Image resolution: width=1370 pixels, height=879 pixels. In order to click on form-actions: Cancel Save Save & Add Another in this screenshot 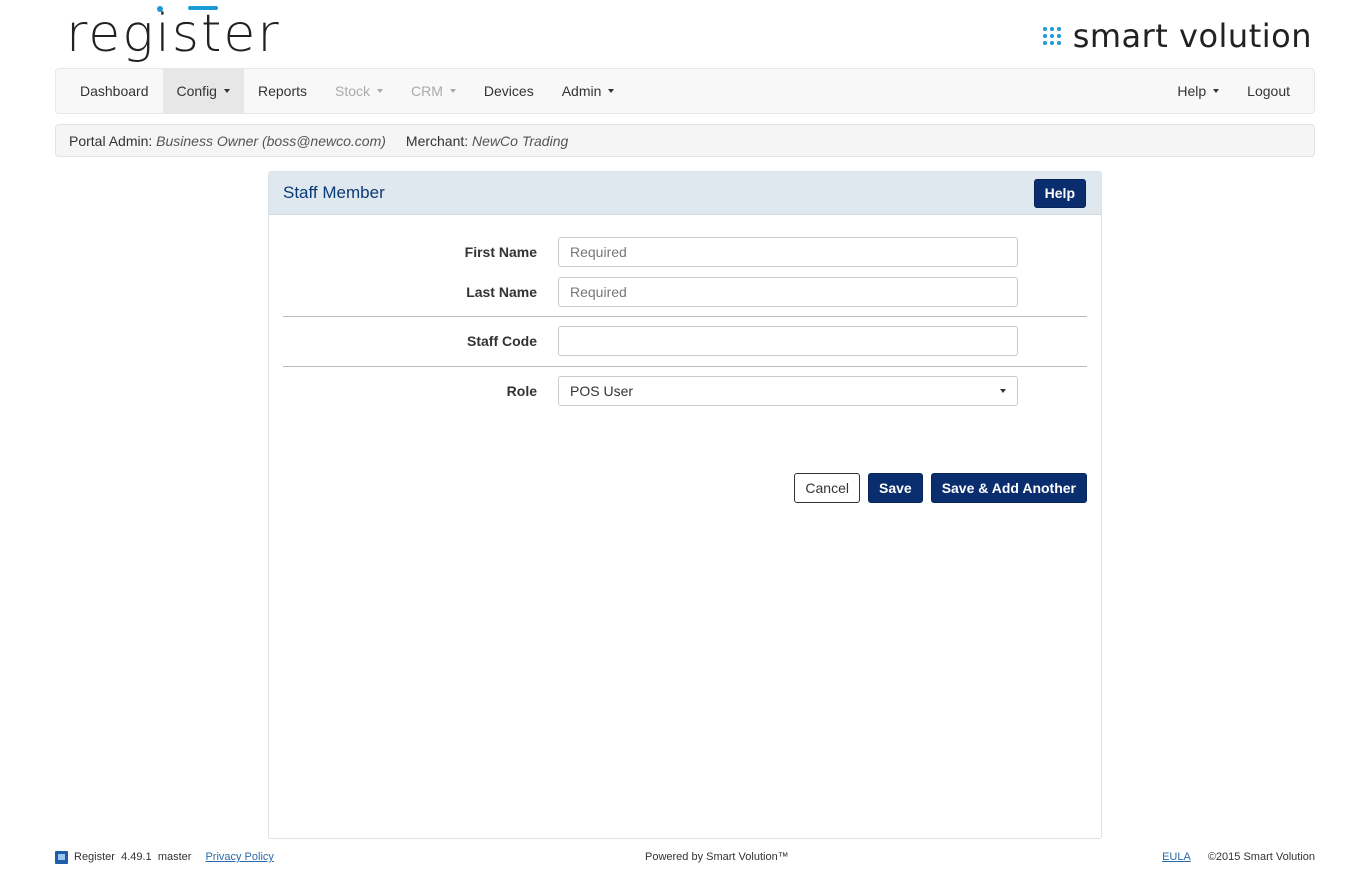, I will do `click(940, 488)`.